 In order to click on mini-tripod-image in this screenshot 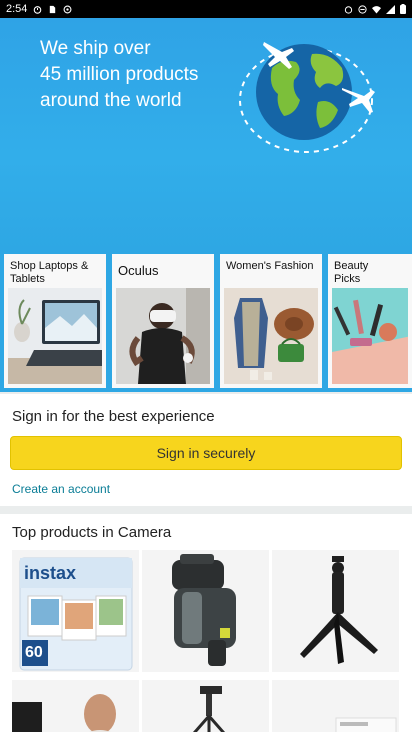, I will do `click(335, 611)`.